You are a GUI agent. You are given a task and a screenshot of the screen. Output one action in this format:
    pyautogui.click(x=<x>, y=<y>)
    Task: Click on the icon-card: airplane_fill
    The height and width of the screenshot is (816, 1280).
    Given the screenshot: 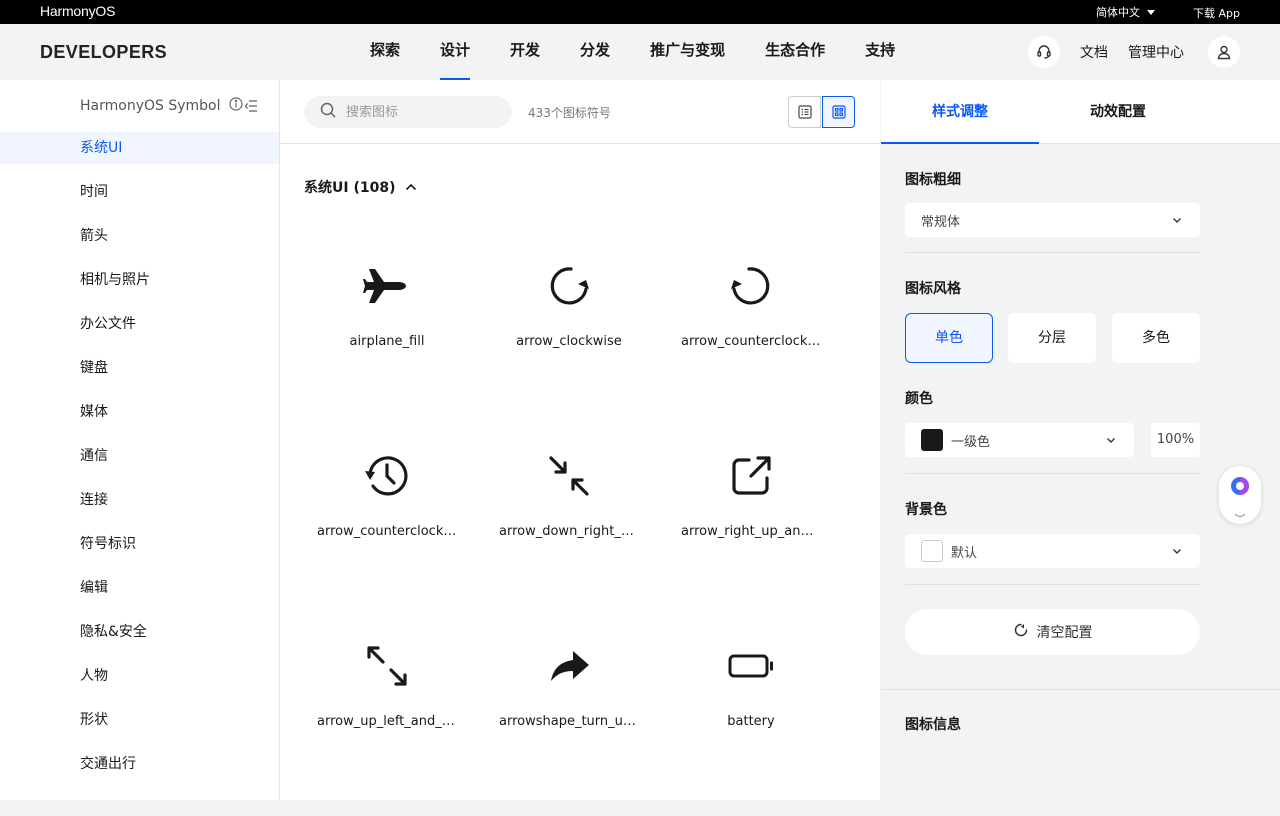 What is the action you would take?
    pyautogui.click(x=387, y=304)
    